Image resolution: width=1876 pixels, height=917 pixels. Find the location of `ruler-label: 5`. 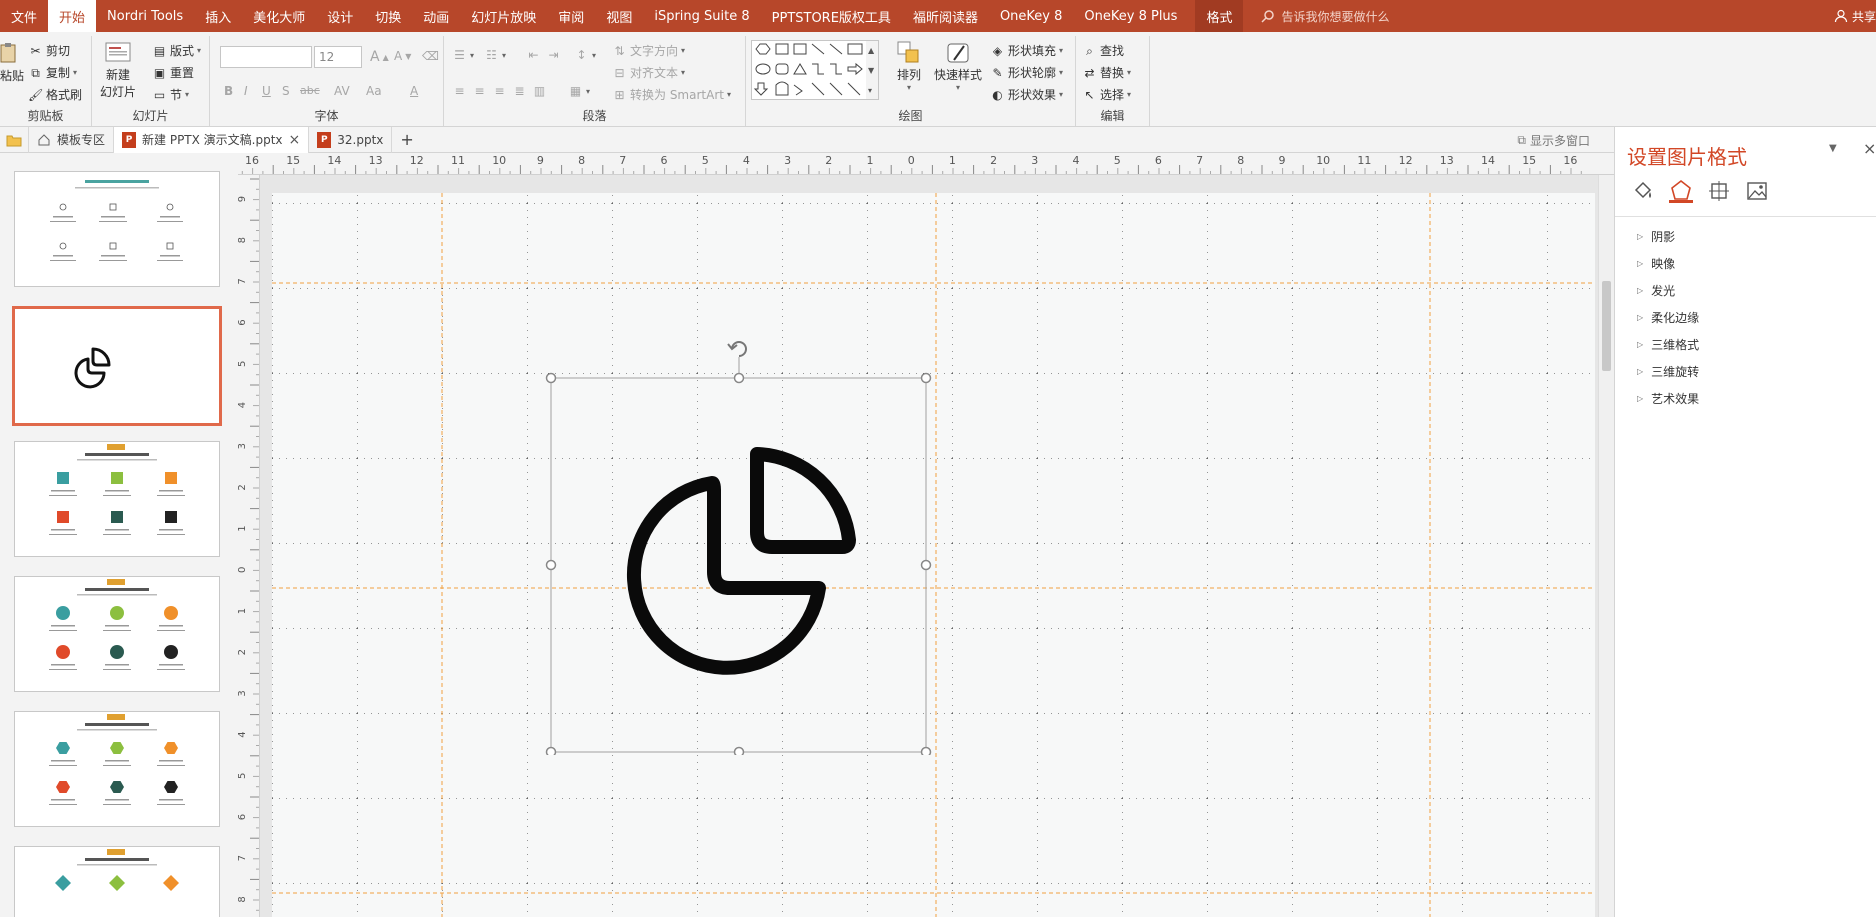

ruler-label: 5 is located at coordinates (243, 776).